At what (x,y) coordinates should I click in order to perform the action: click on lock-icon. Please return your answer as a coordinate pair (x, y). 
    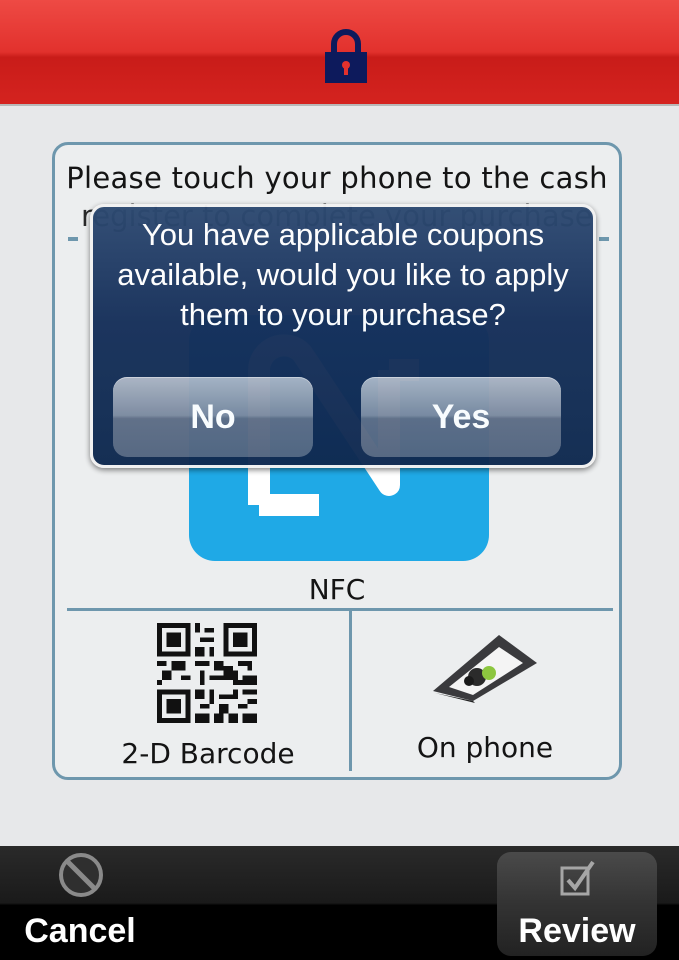
    Looking at the image, I should click on (346, 56).